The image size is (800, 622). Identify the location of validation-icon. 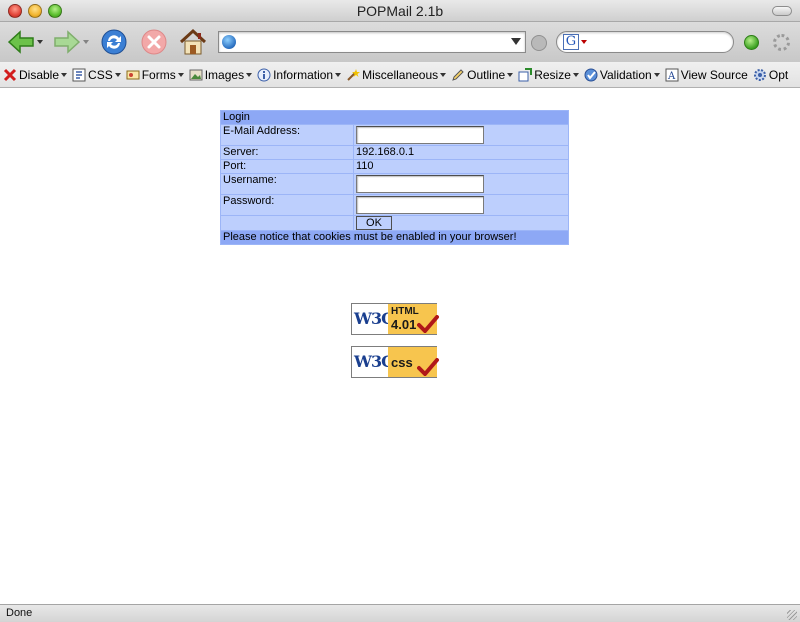
(591, 75).